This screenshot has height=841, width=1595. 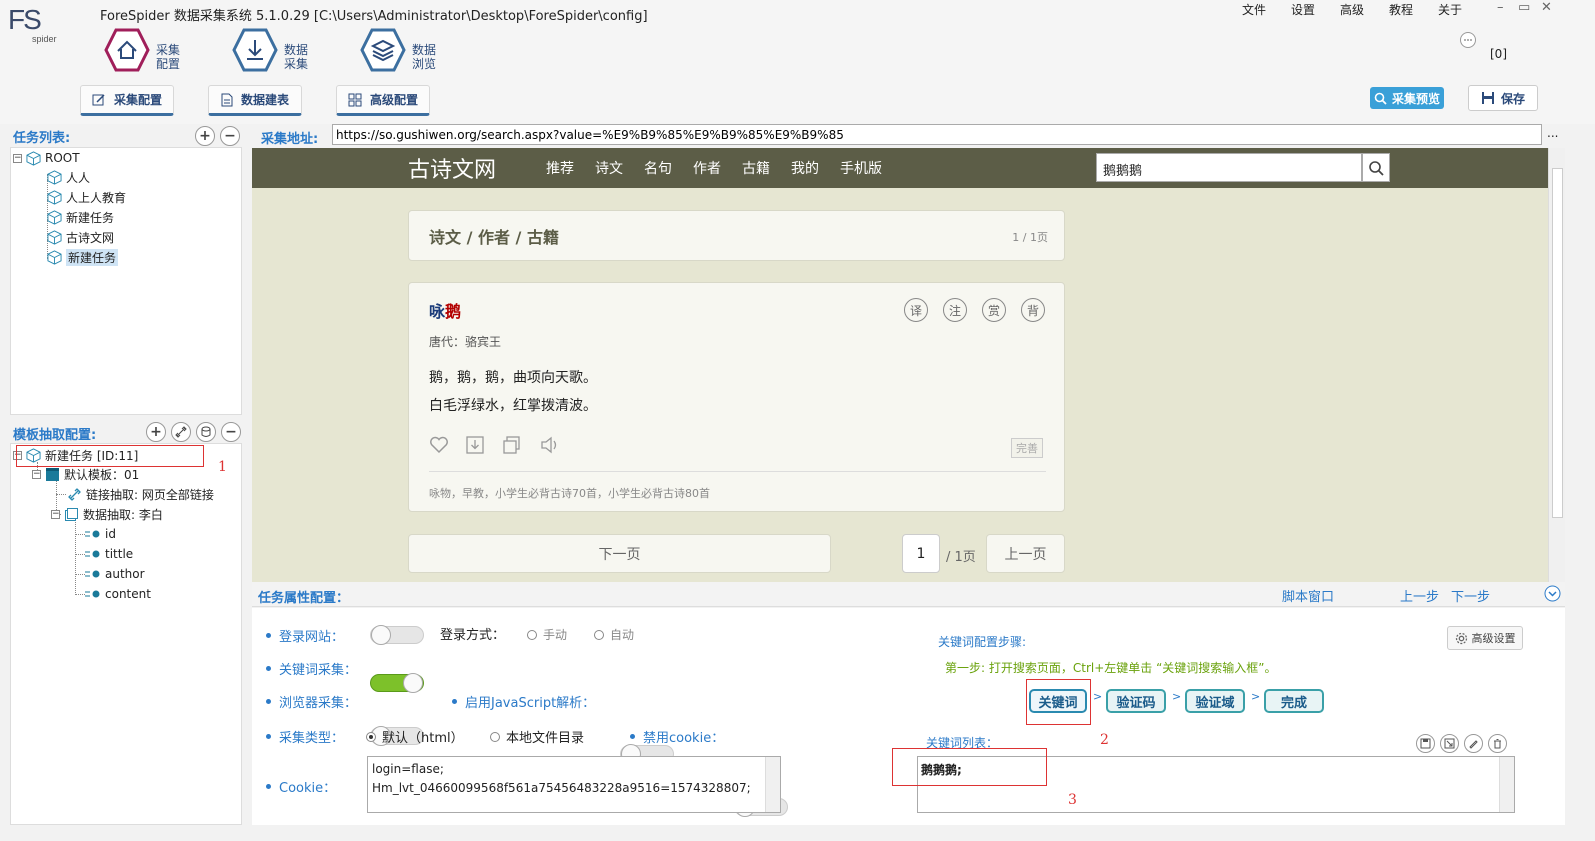 I want to click on add-task-button: +, so click(x=205, y=136).